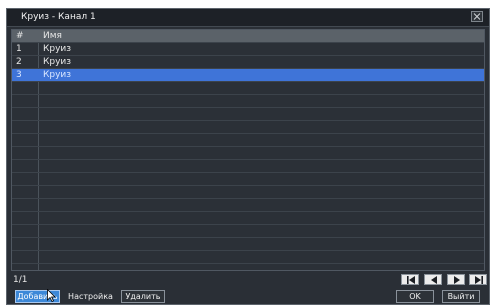 This screenshot has height=307, width=490. What do you see at coordinates (248, 49) in the screenshot?
I see `table-row: 1 Круиз` at bounding box center [248, 49].